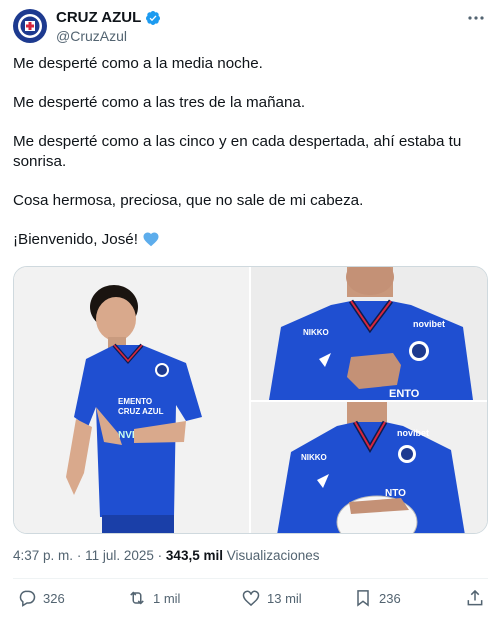 The height and width of the screenshot is (620, 500). What do you see at coordinates (273, 555) in the screenshot?
I see `views-label: Visualizaciones` at bounding box center [273, 555].